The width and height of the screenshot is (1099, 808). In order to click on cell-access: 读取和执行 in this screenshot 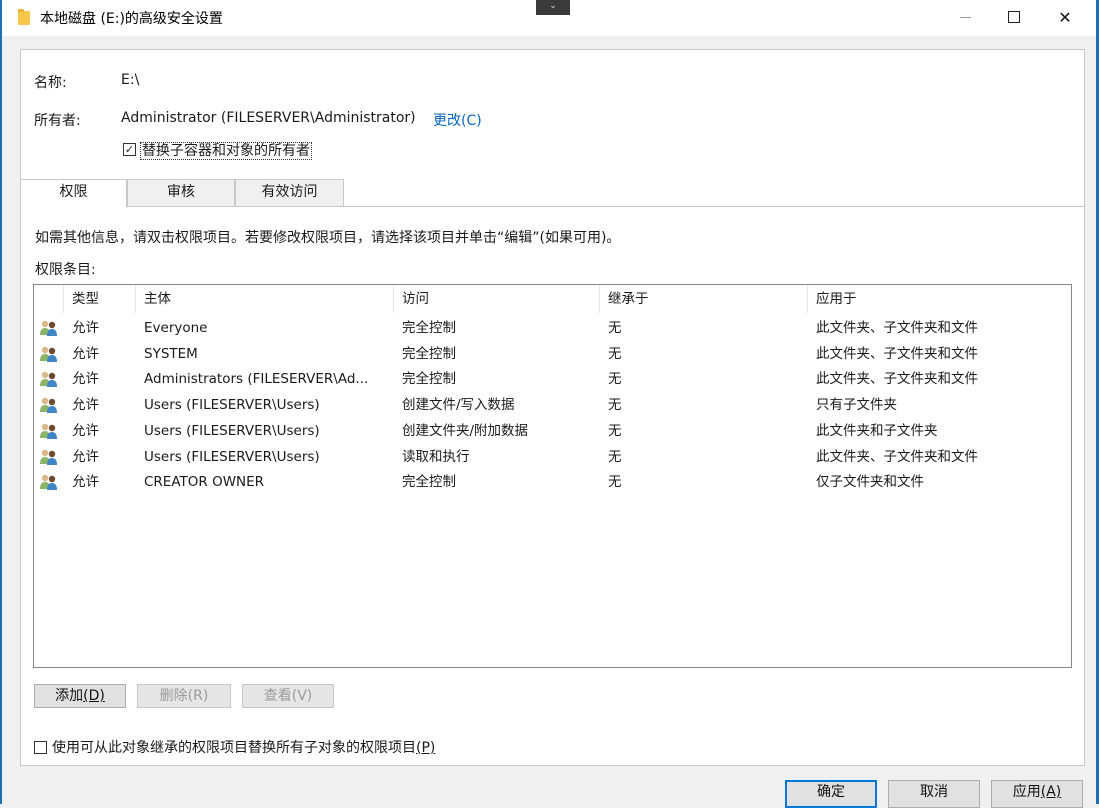, I will do `click(436, 456)`.